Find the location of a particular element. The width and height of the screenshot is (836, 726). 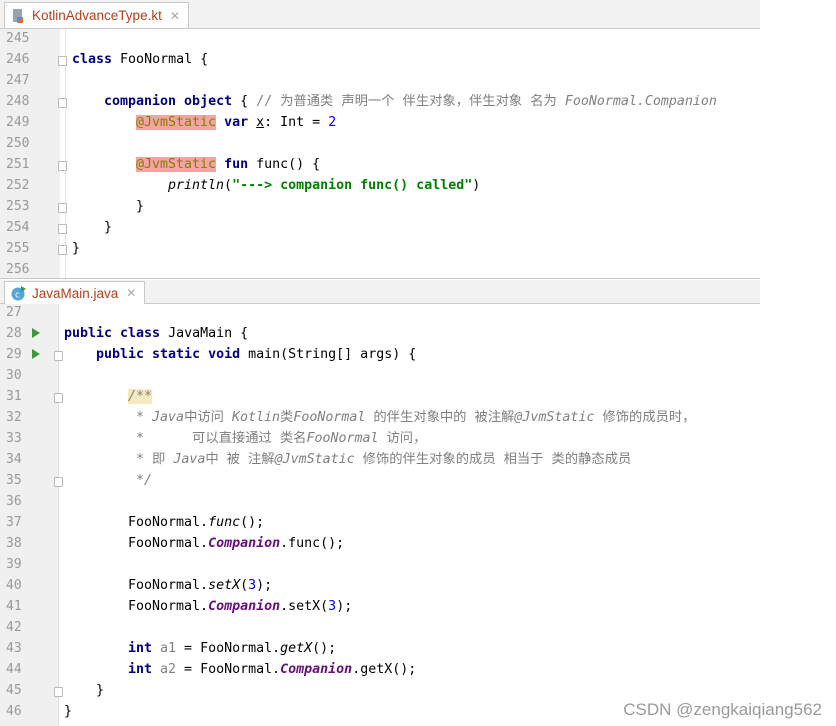

line-number: 250 is located at coordinates (18, 143).